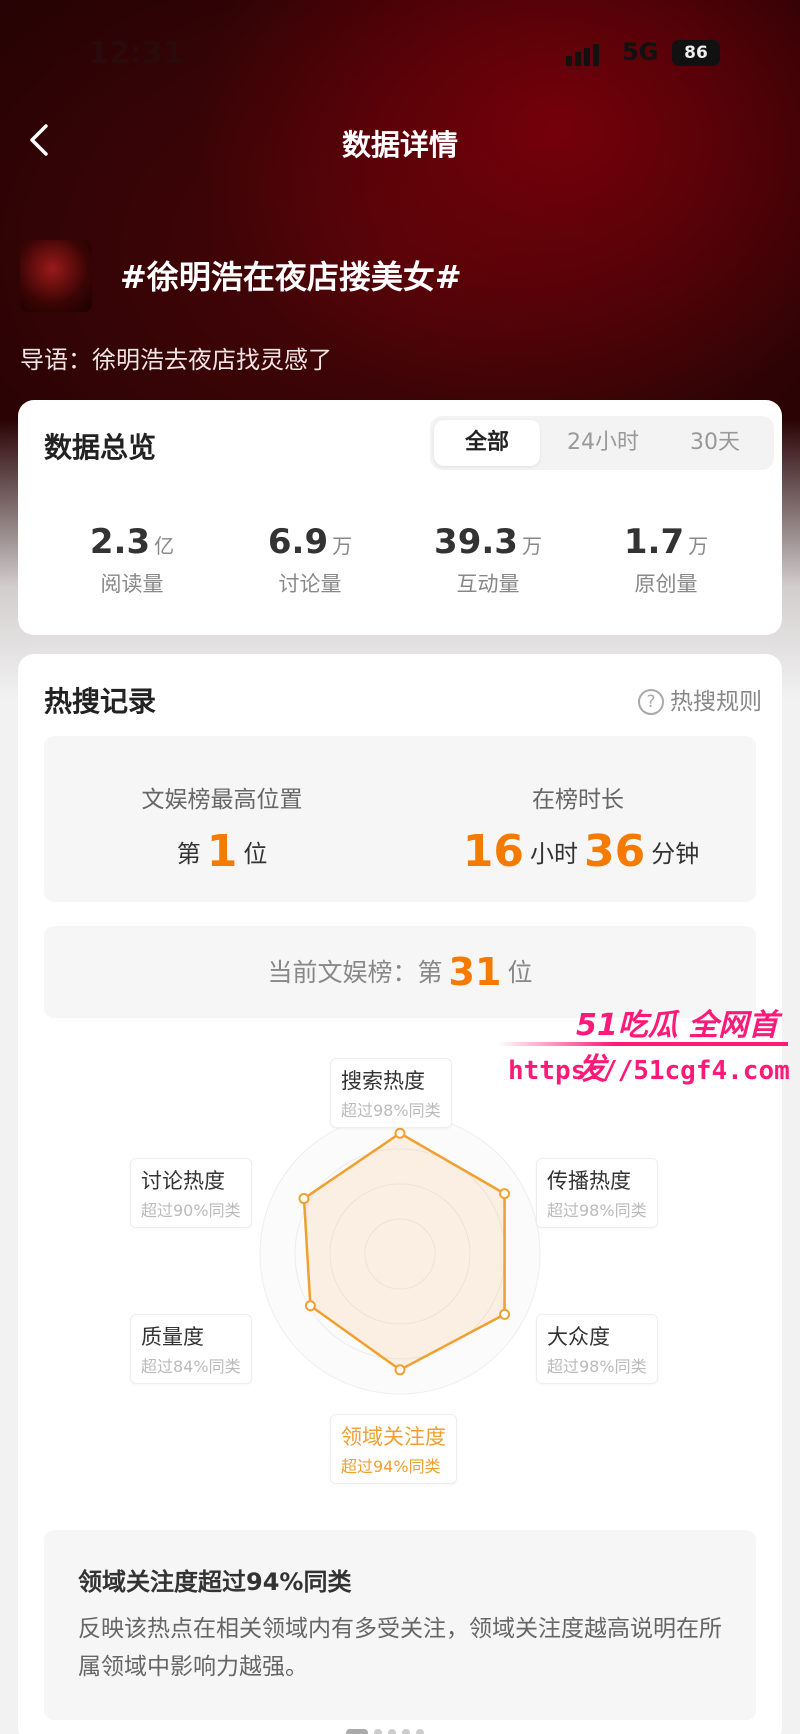  Describe the element at coordinates (100, 701) in the screenshot. I see `hot-search-title: 热搜记录` at that location.